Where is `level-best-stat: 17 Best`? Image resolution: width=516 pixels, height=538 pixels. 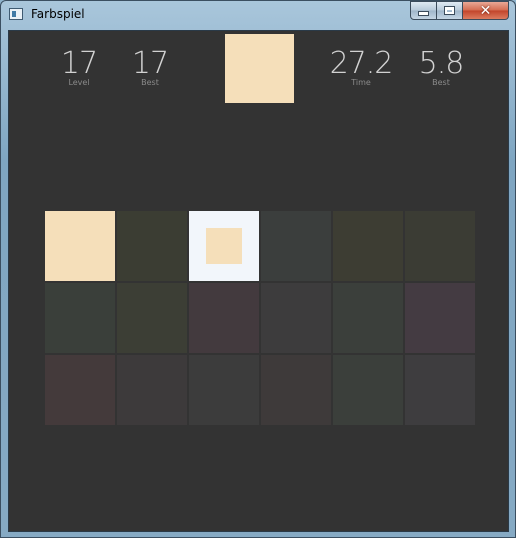 level-best-stat: 17 Best is located at coordinates (150, 67).